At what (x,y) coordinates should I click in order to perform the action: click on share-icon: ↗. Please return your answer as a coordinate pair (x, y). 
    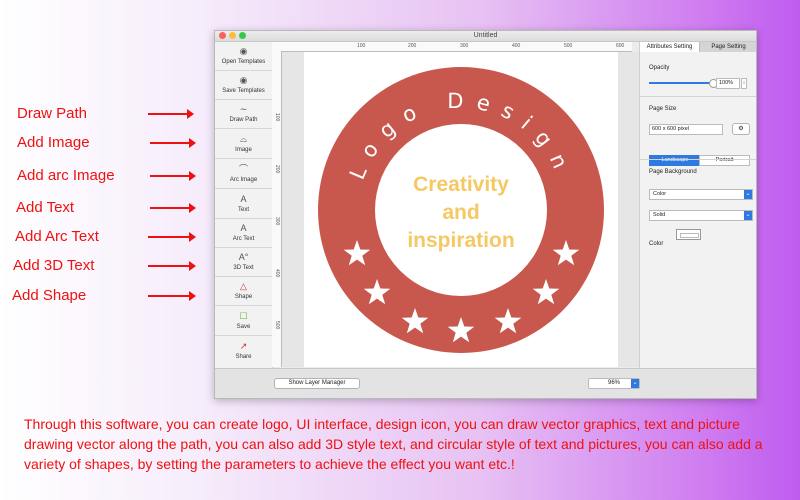
    Looking at the image, I should click on (243, 346).